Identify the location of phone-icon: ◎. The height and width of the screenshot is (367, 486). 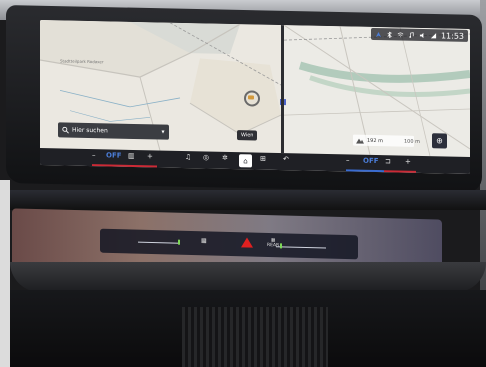
(206, 157).